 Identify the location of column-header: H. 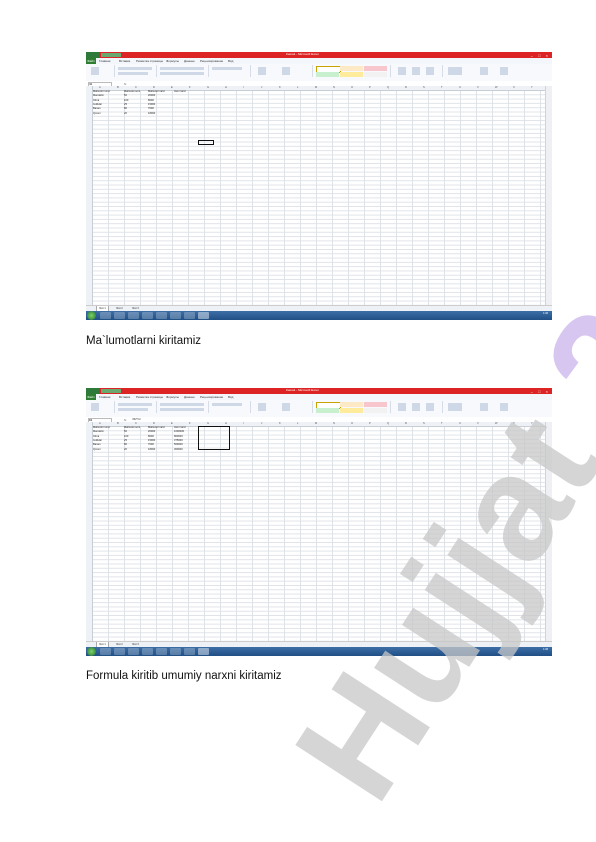
(226, 88).